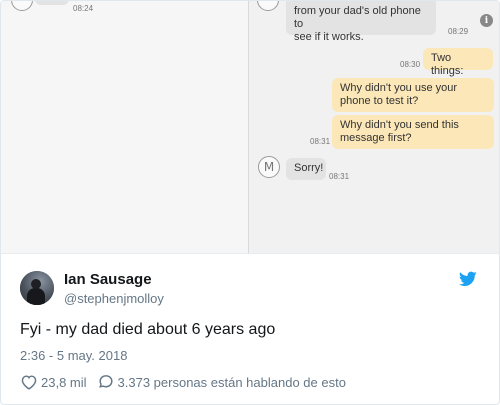 The height and width of the screenshot is (405, 500). Describe the element at coordinates (468, 279) in the screenshot. I see `twitter-bird-icon` at that location.